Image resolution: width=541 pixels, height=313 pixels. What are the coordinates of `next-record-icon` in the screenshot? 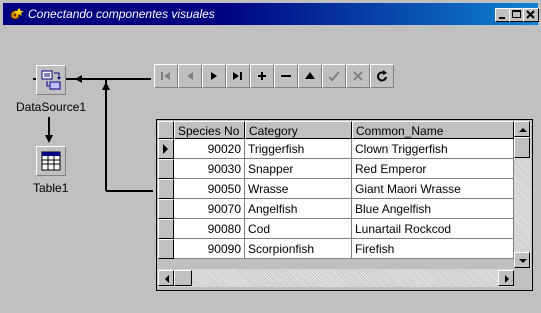 It's located at (214, 76).